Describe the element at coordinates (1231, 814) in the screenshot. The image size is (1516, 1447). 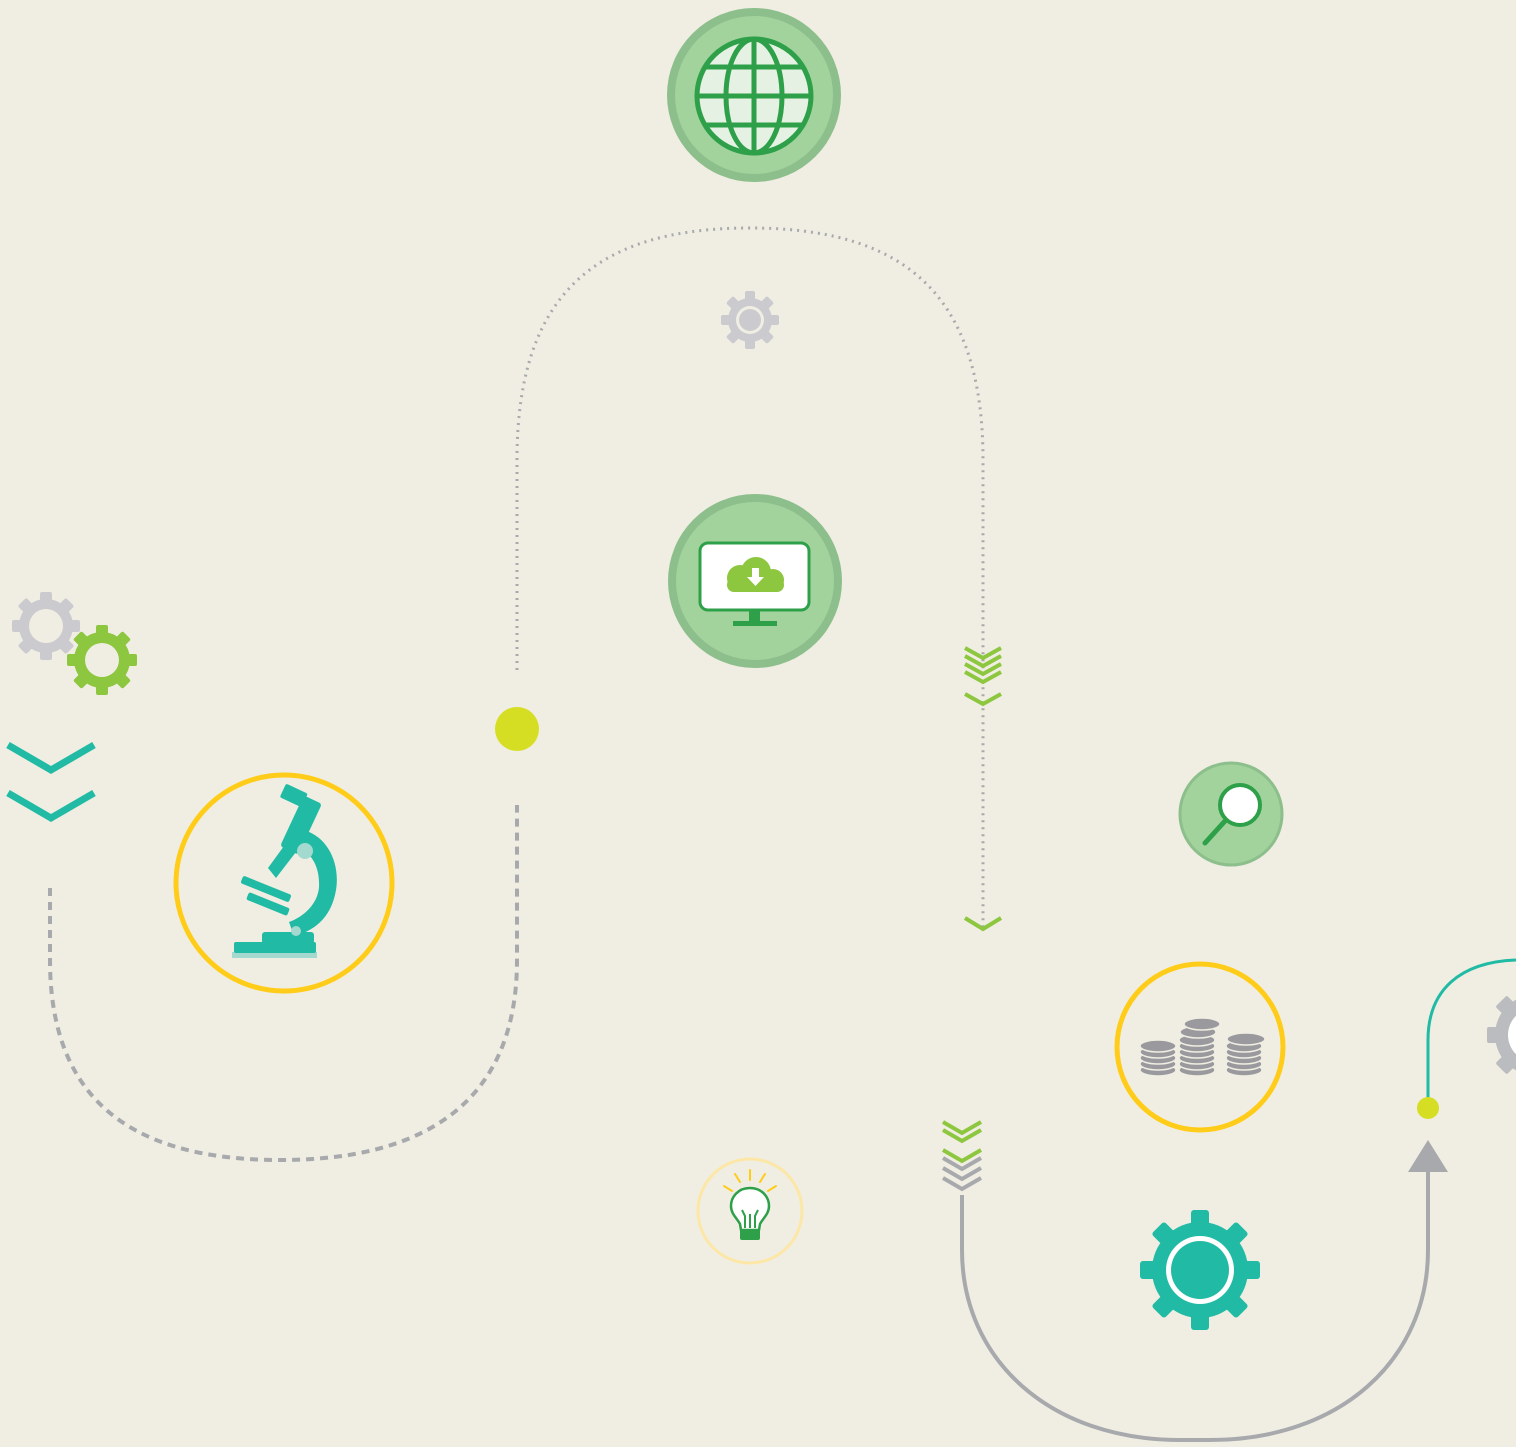
I see `magnifier-icon` at that location.